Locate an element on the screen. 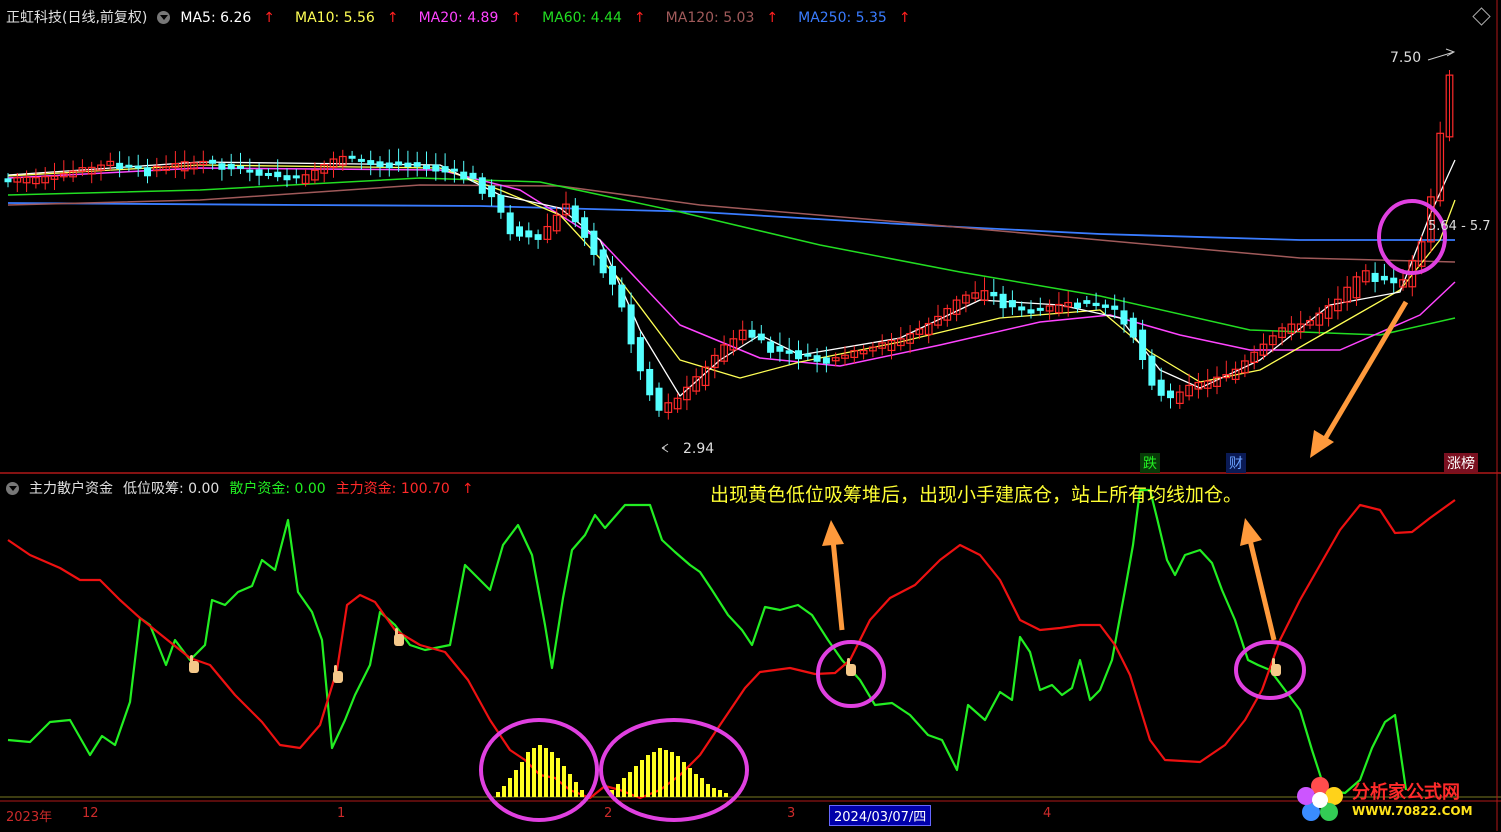 The height and width of the screenshot is (832, 1501). axis-month-2: 2 is located at coordinates (608, 813).